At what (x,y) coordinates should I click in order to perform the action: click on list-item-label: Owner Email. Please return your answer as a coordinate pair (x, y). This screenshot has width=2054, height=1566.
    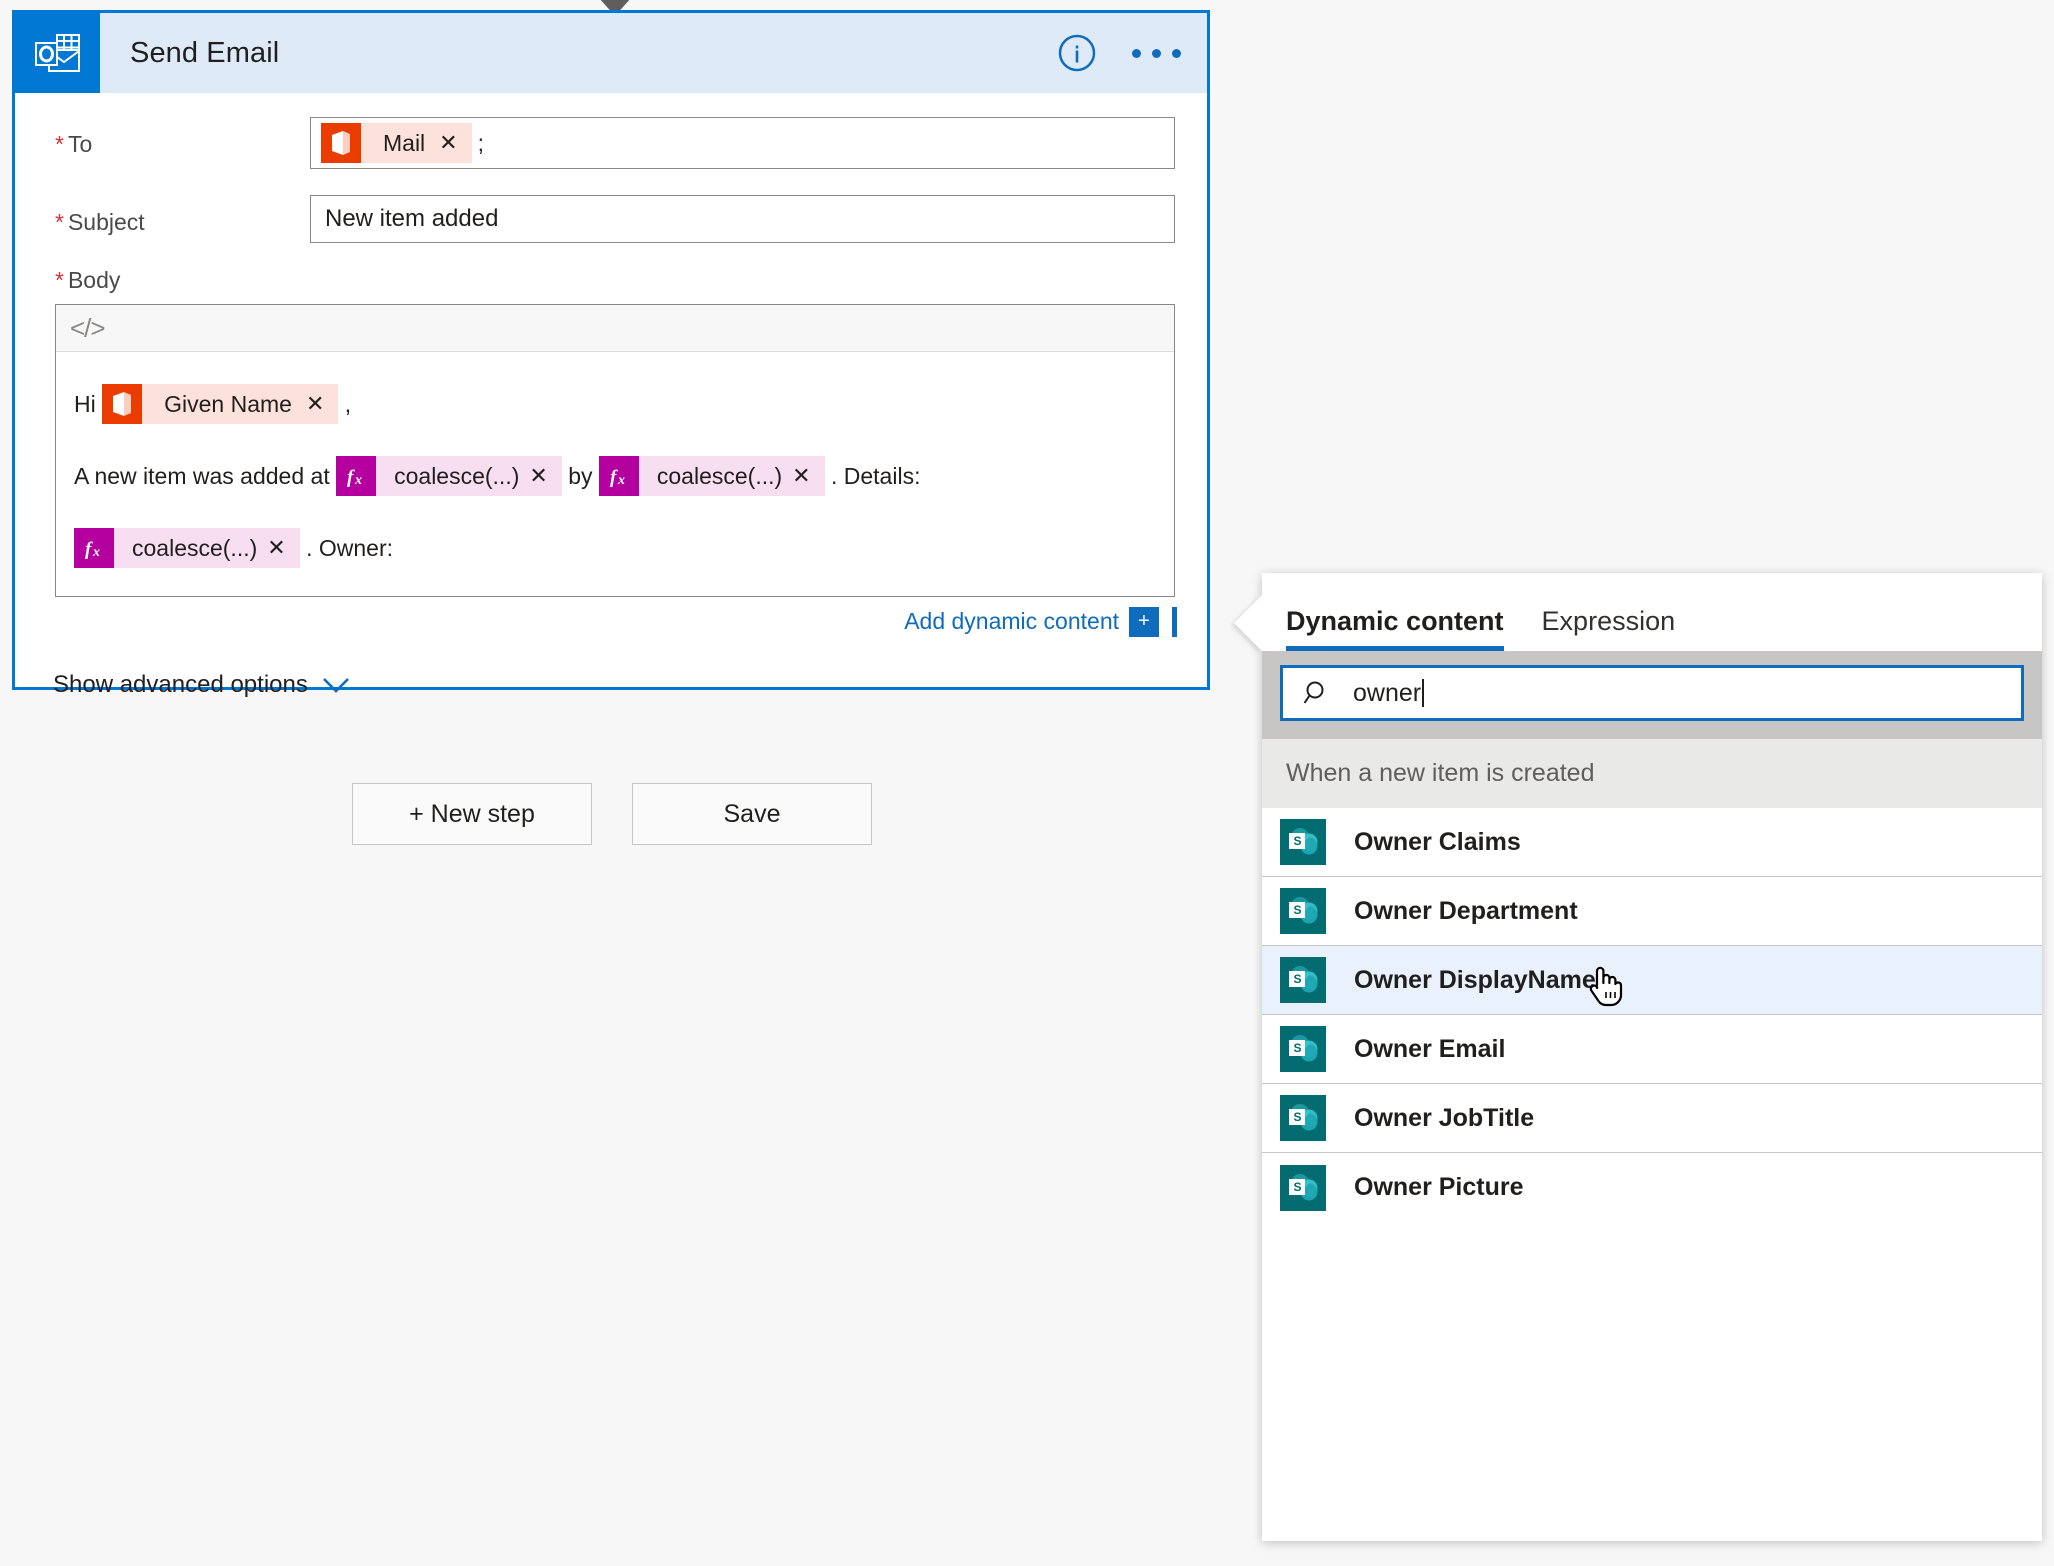
    Looking at the image, I should click on (1430, 1048).